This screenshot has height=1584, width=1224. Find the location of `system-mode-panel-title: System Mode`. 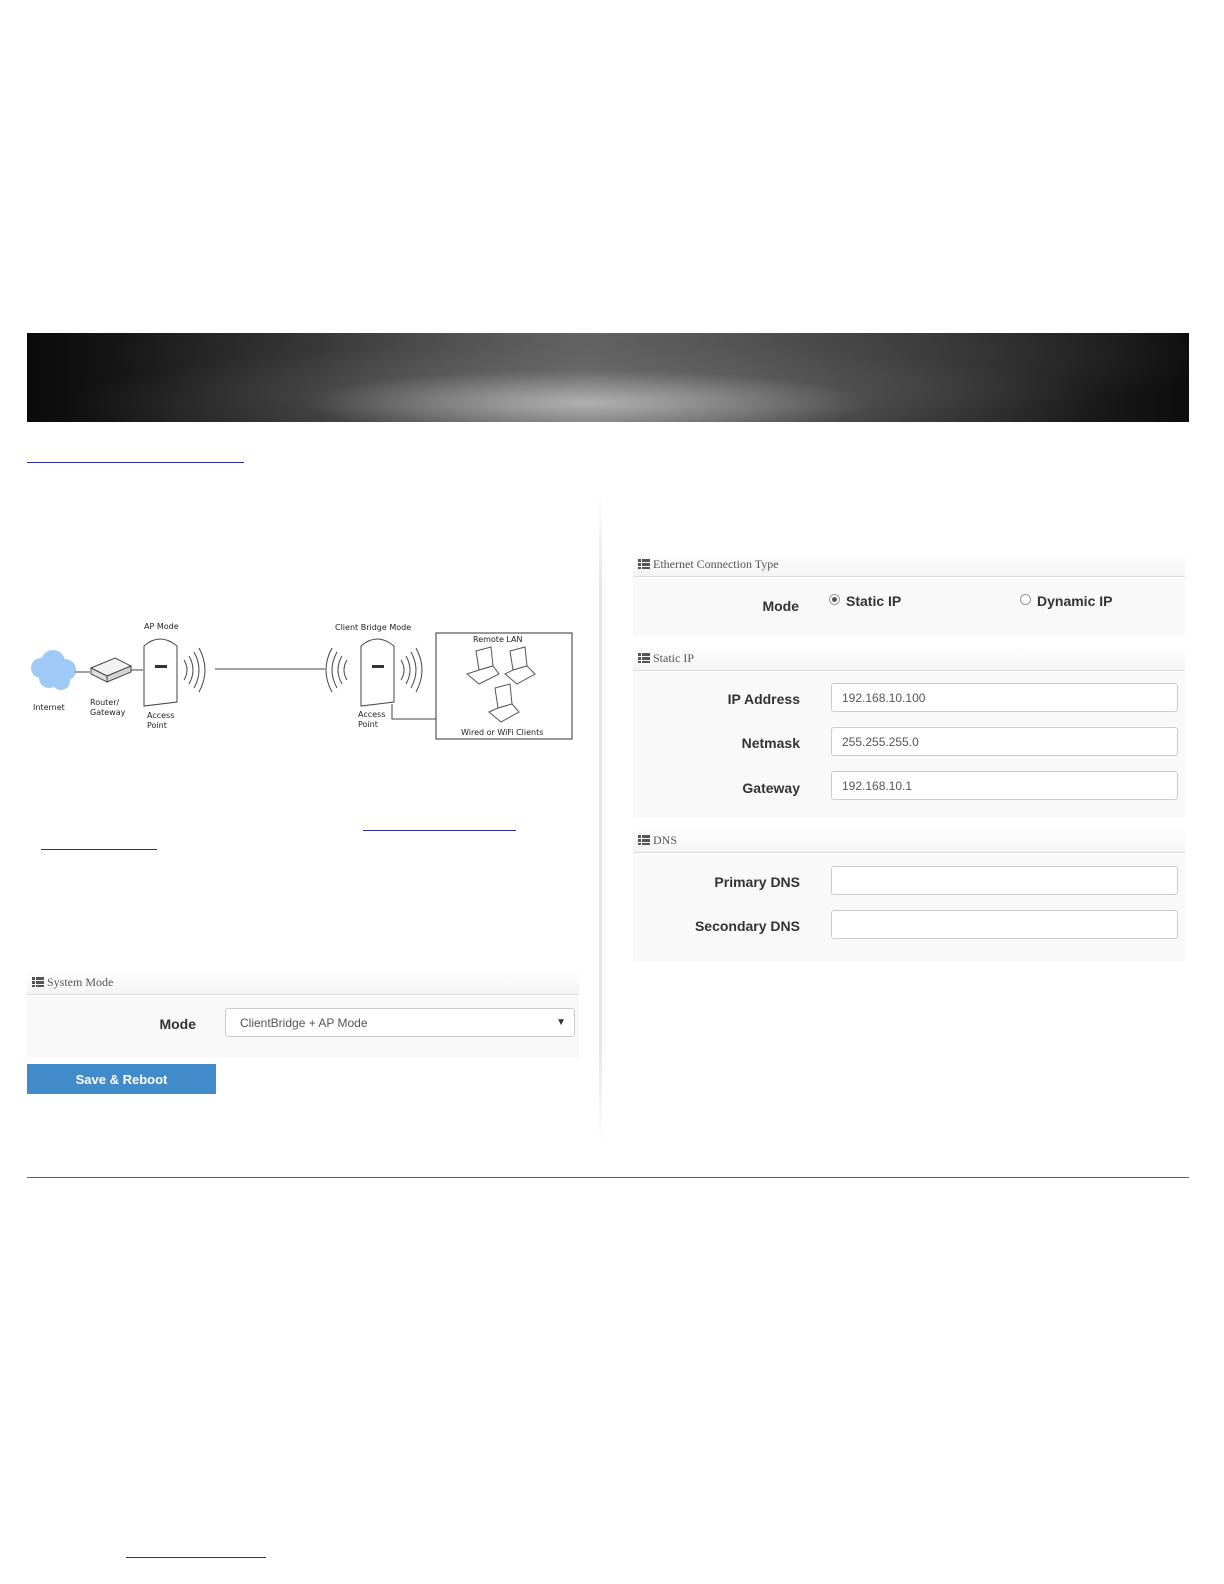

system-mode-panel-title: System Mode is located at coordinates (80, 981).